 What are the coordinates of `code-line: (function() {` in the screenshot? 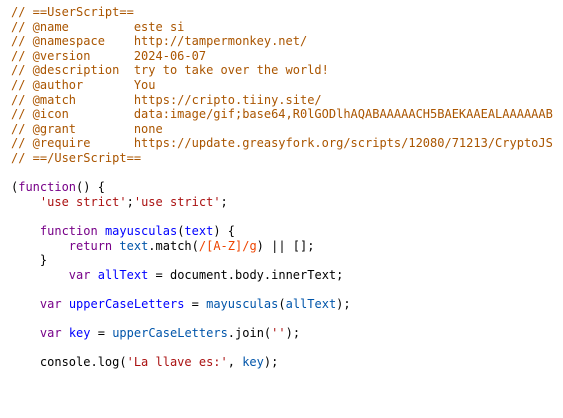 It's located at (58, 187).